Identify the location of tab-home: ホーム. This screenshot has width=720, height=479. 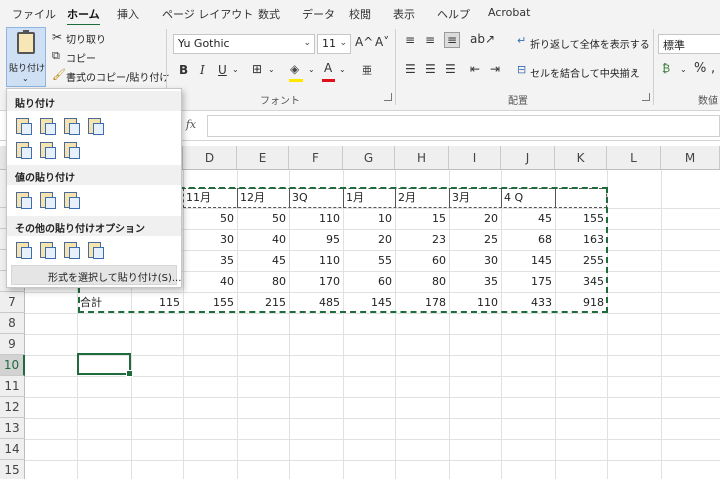
(83, 16).